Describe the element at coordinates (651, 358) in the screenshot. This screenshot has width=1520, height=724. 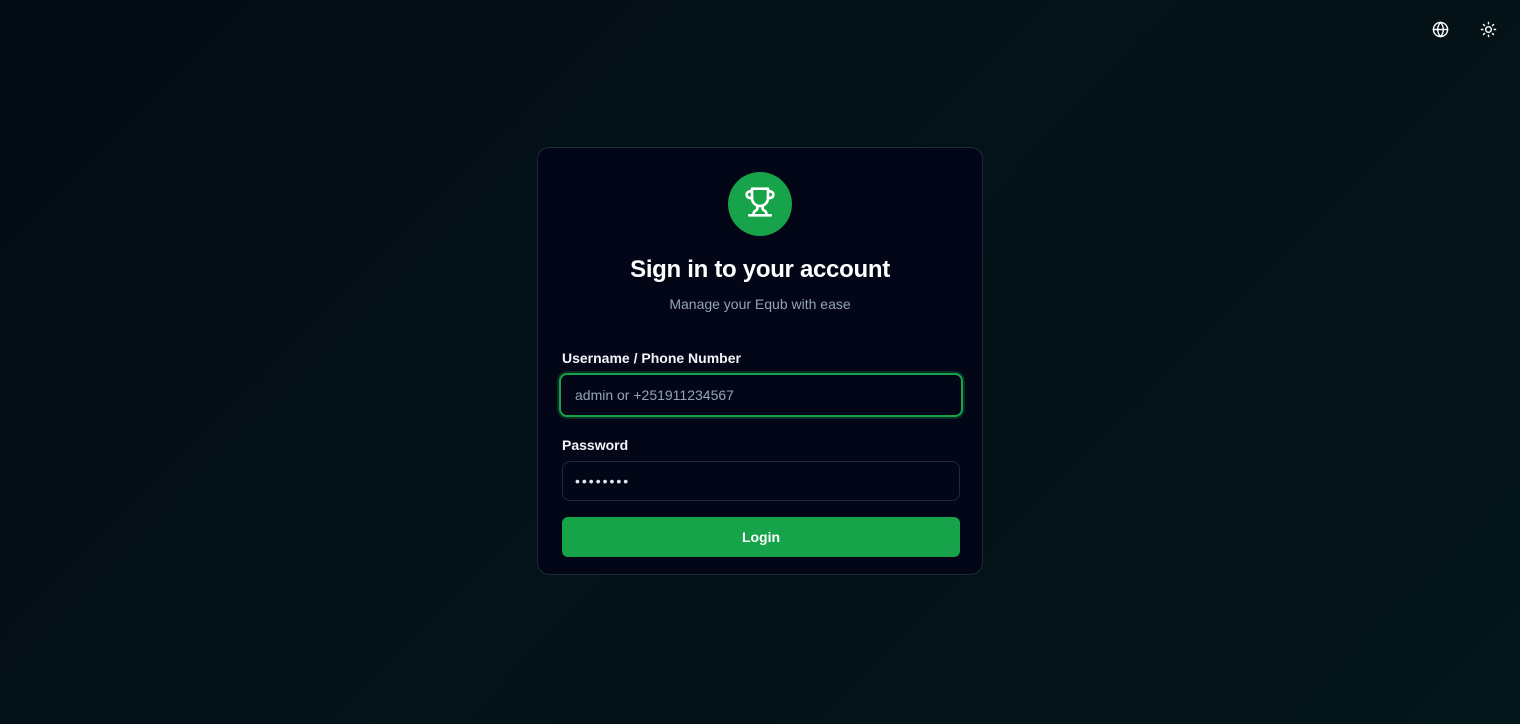
I see `username-label: Username / Phone Number` at that location.